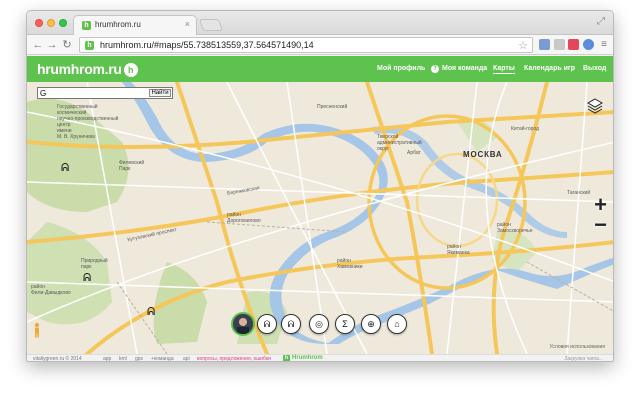 The width and height of the screenshot is (640, 400). What do you see at coordinates (291, 324) in the screenshot?
I see `bunny-up-icon: ᕱ` at bounding box center [291, 324].